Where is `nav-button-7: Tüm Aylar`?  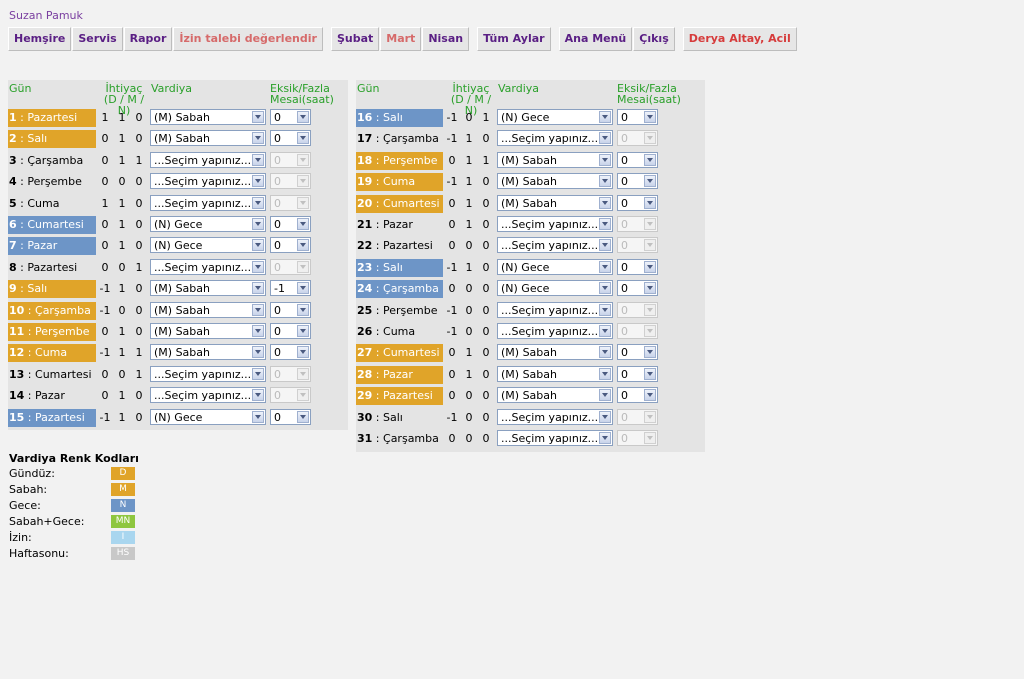 nav-button-7: Tüm Aylar is located at coordinates (514, 39).